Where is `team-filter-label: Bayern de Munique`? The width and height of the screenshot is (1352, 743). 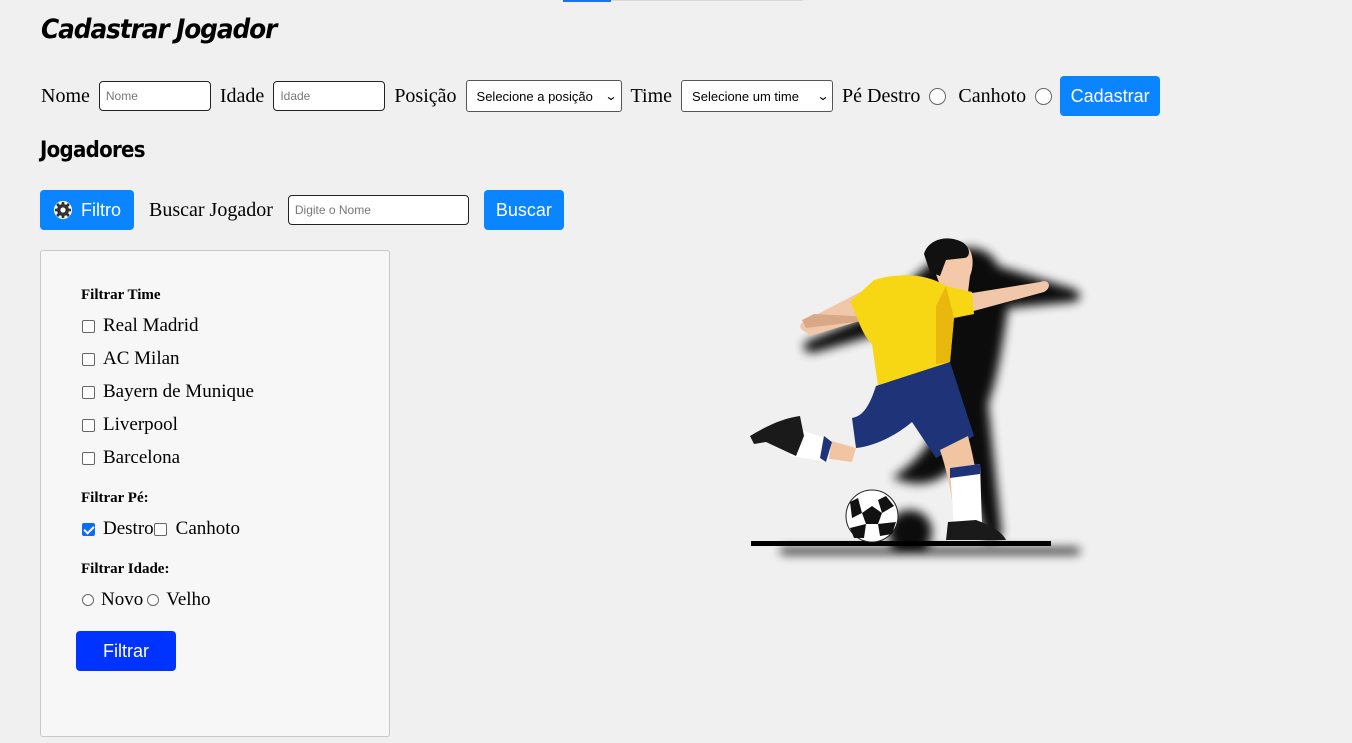 team-filter-label: Bayern de Munique is located at coordinates (178, 391).